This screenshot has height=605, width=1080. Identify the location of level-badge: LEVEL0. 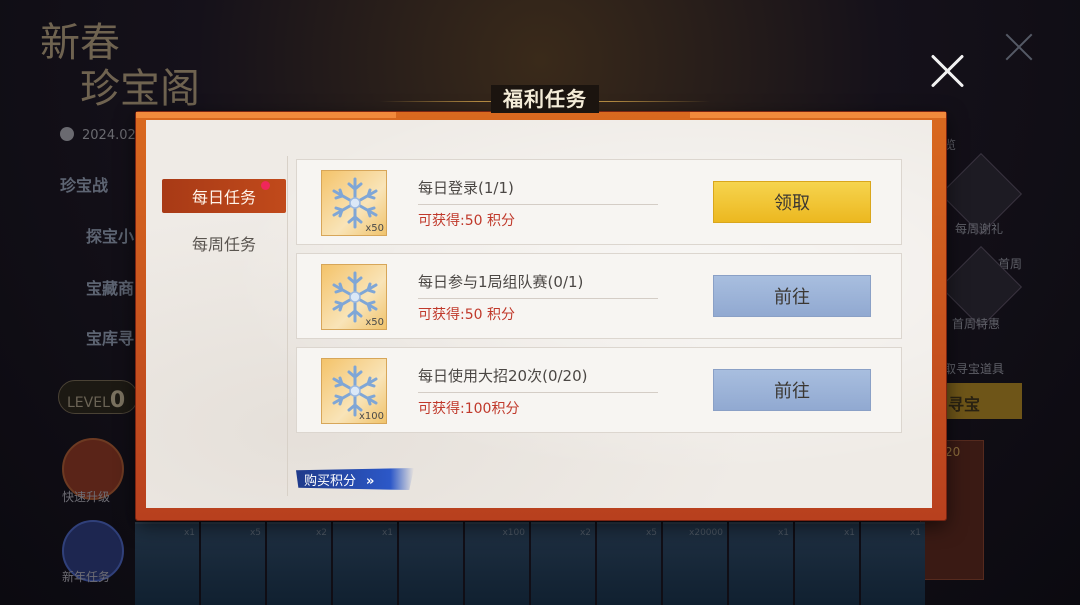
(98, 397).